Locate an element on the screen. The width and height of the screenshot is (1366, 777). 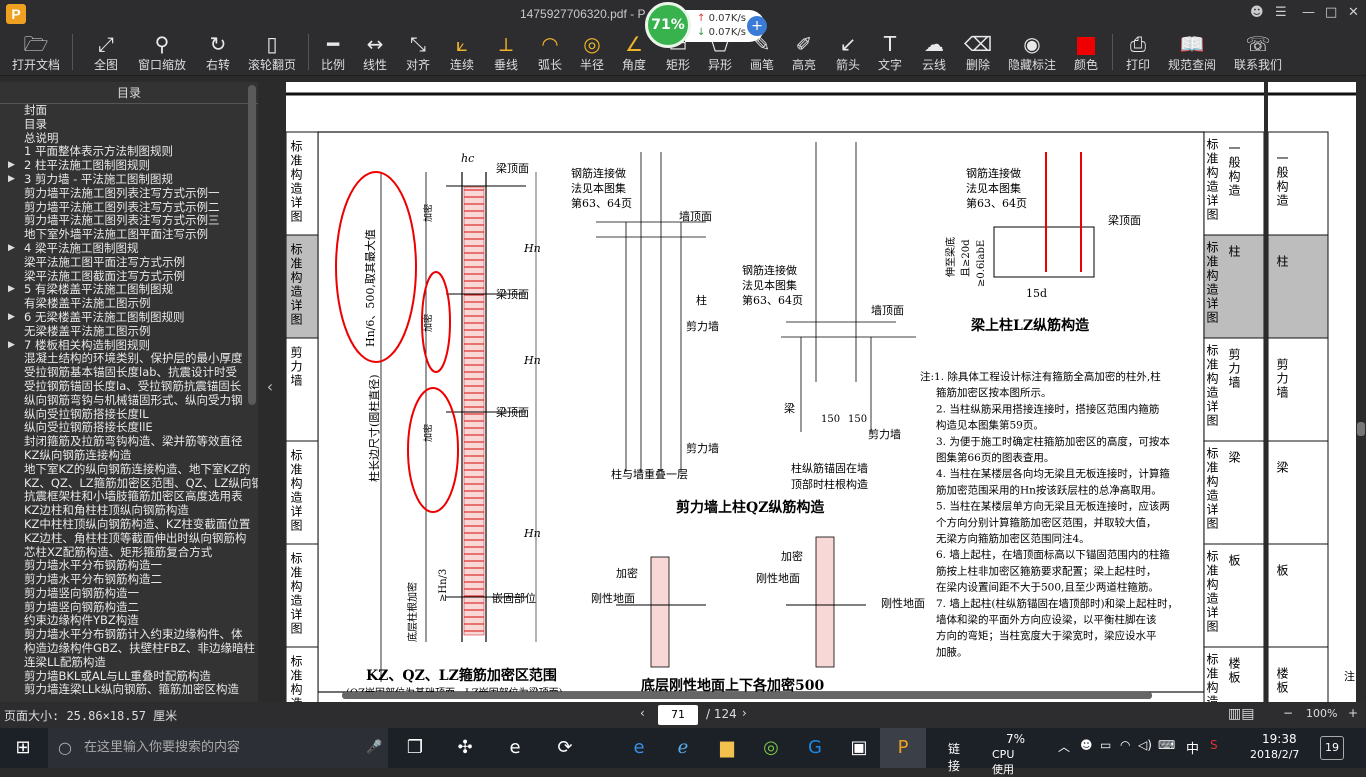
toc-item: 剪力墙平法施工图列表注写方式示例二 is located at coordinates (129, 208).